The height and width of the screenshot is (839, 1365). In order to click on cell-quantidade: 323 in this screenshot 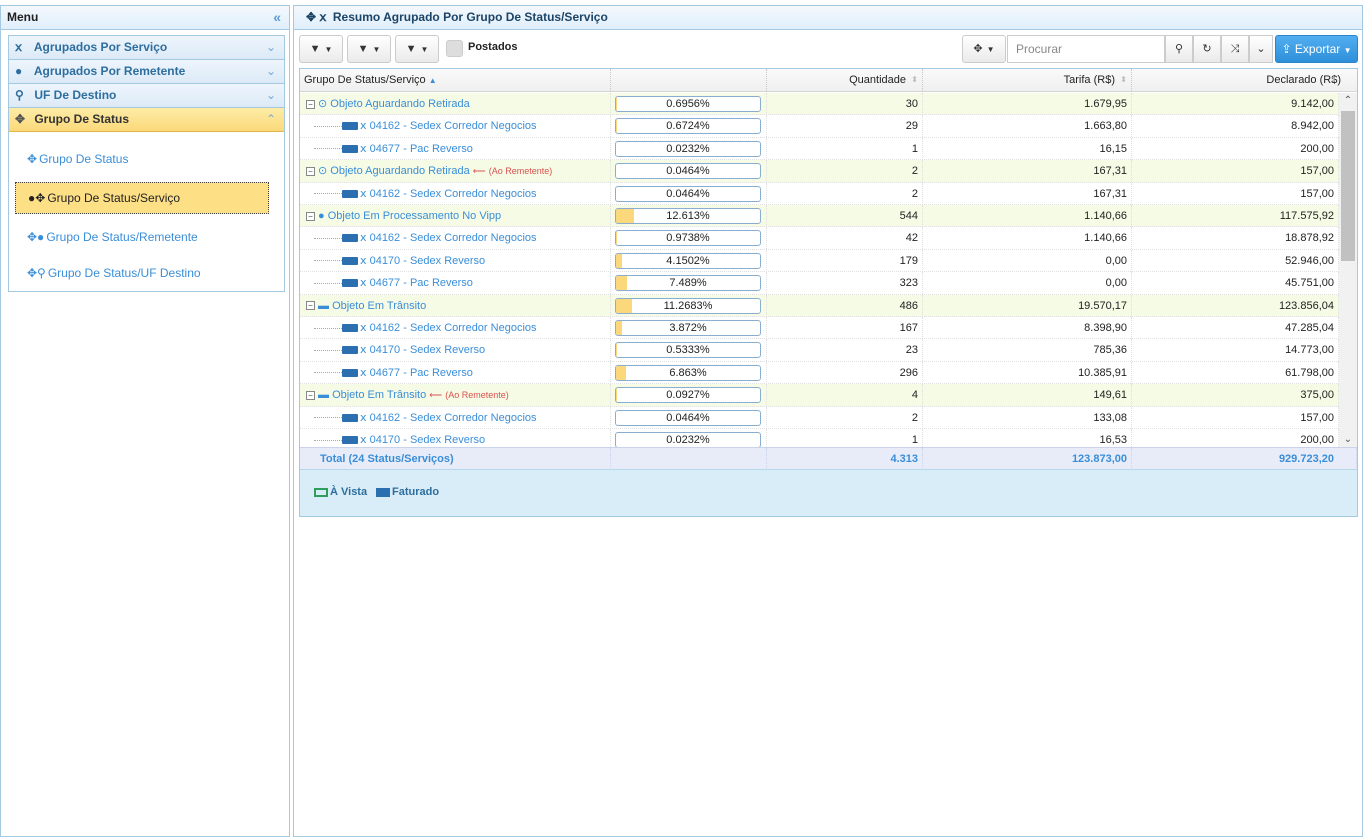, I will do `click(845, 283)`.